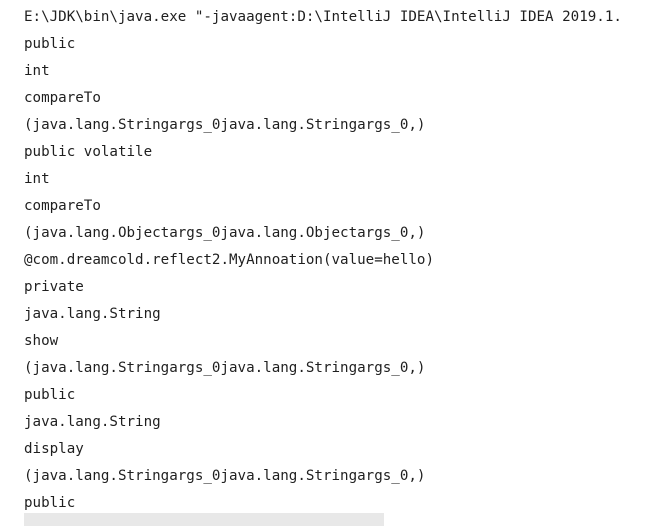  I want to click on console-line: private, so click(54, 287).